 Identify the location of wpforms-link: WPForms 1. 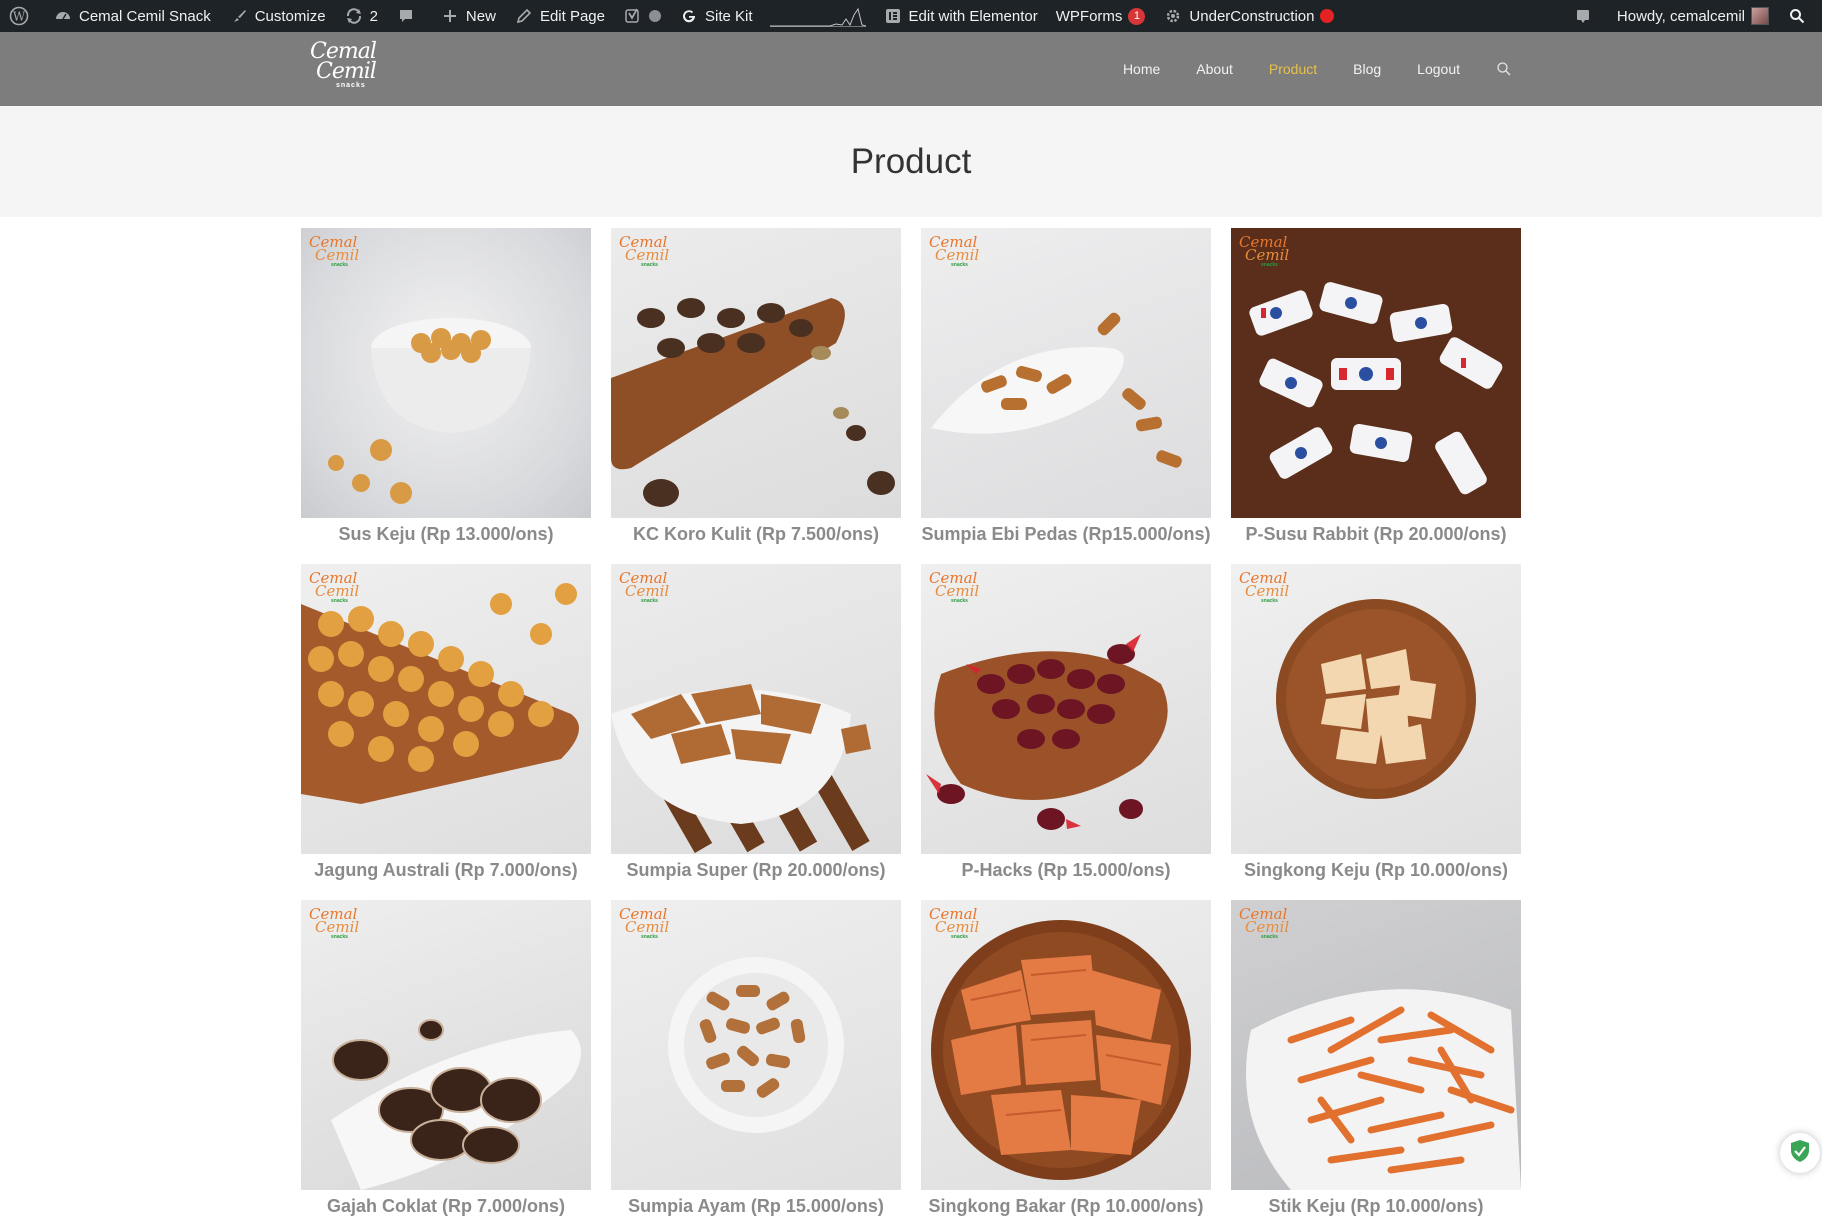
(1101, 16).